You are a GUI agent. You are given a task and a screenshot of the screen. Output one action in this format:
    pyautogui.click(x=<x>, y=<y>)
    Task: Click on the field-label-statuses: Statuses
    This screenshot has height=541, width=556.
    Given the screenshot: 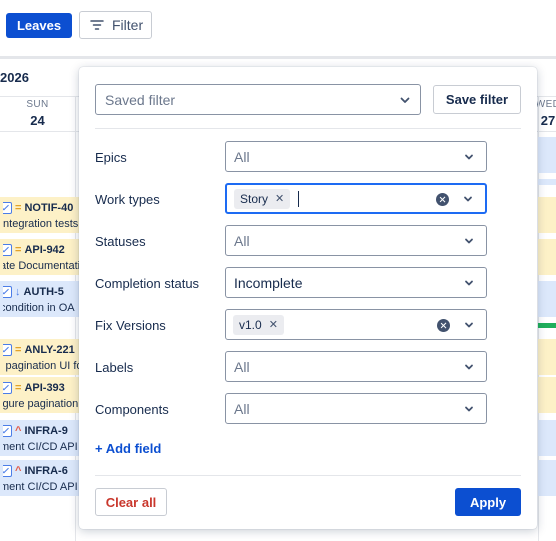 What is the action you would take?
    pyautogui.click(x=120, y=241)
    